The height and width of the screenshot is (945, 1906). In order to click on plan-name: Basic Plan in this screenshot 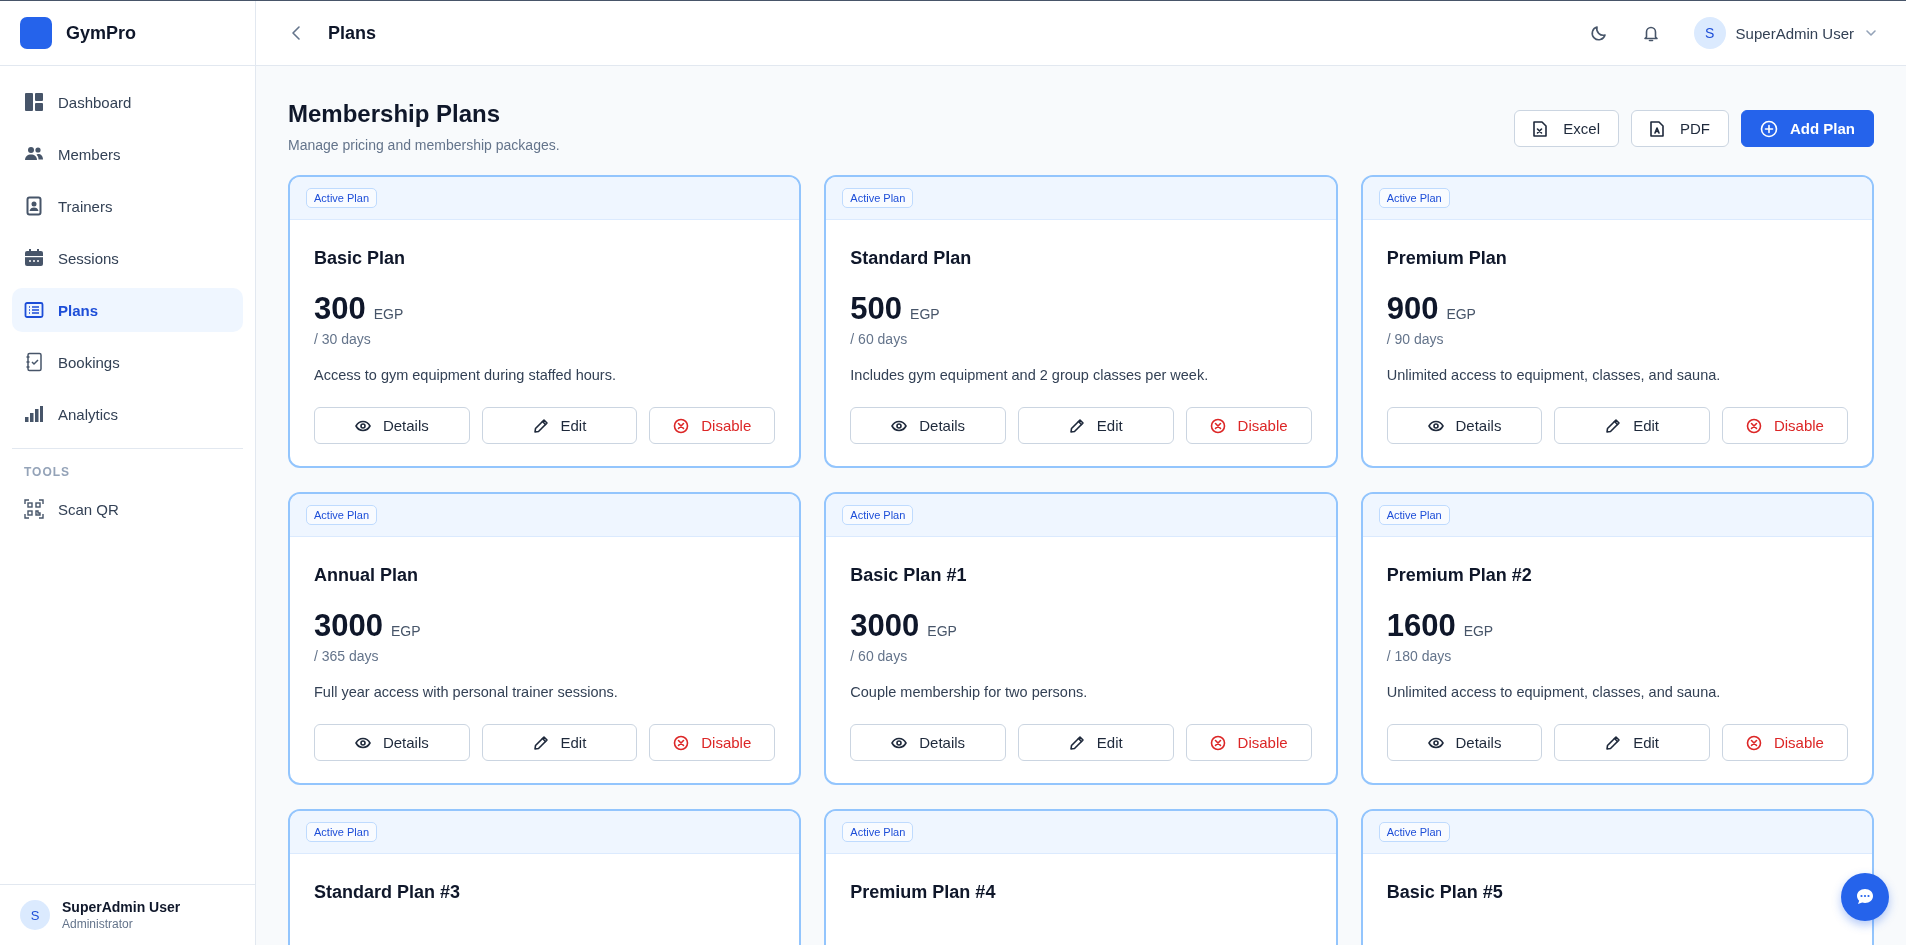, I will do `click(360, 258)`.